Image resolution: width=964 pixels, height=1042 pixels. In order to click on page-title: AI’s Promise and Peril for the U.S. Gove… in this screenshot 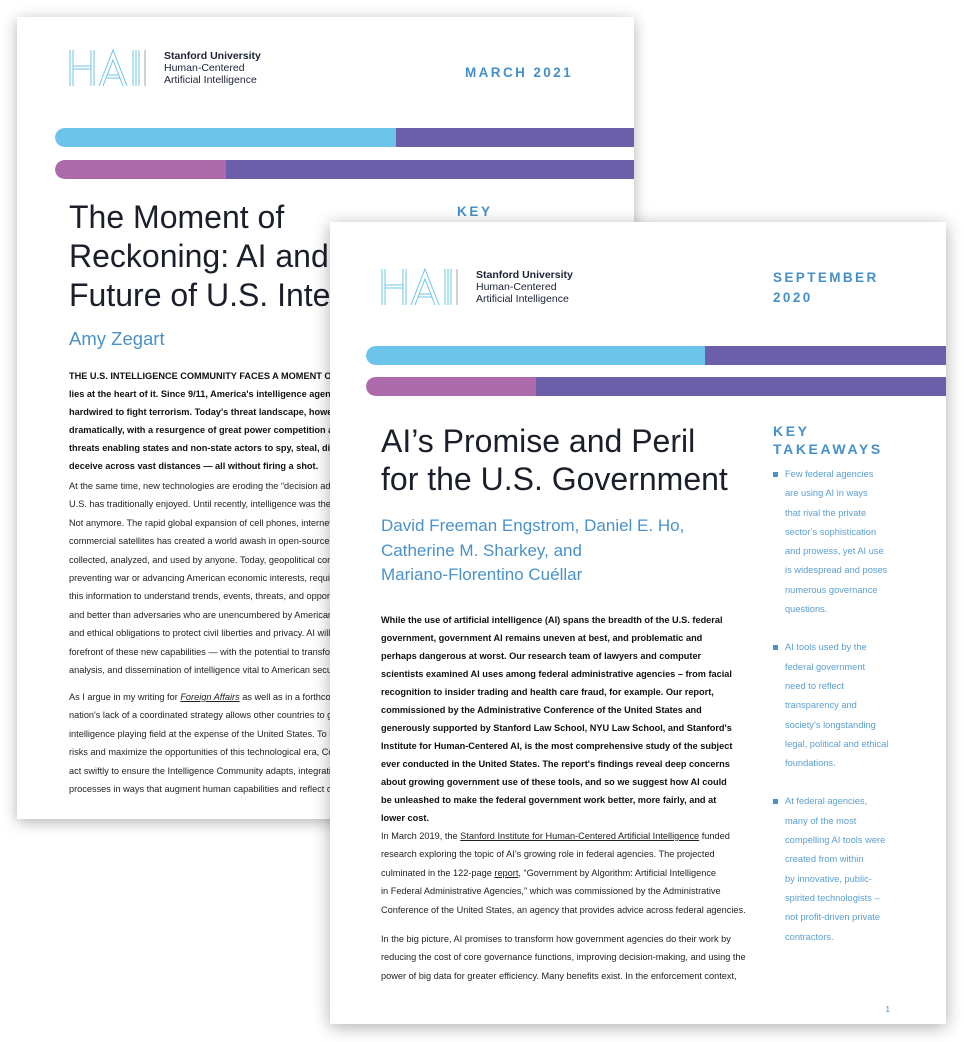, I will do `click(554, 460)`.